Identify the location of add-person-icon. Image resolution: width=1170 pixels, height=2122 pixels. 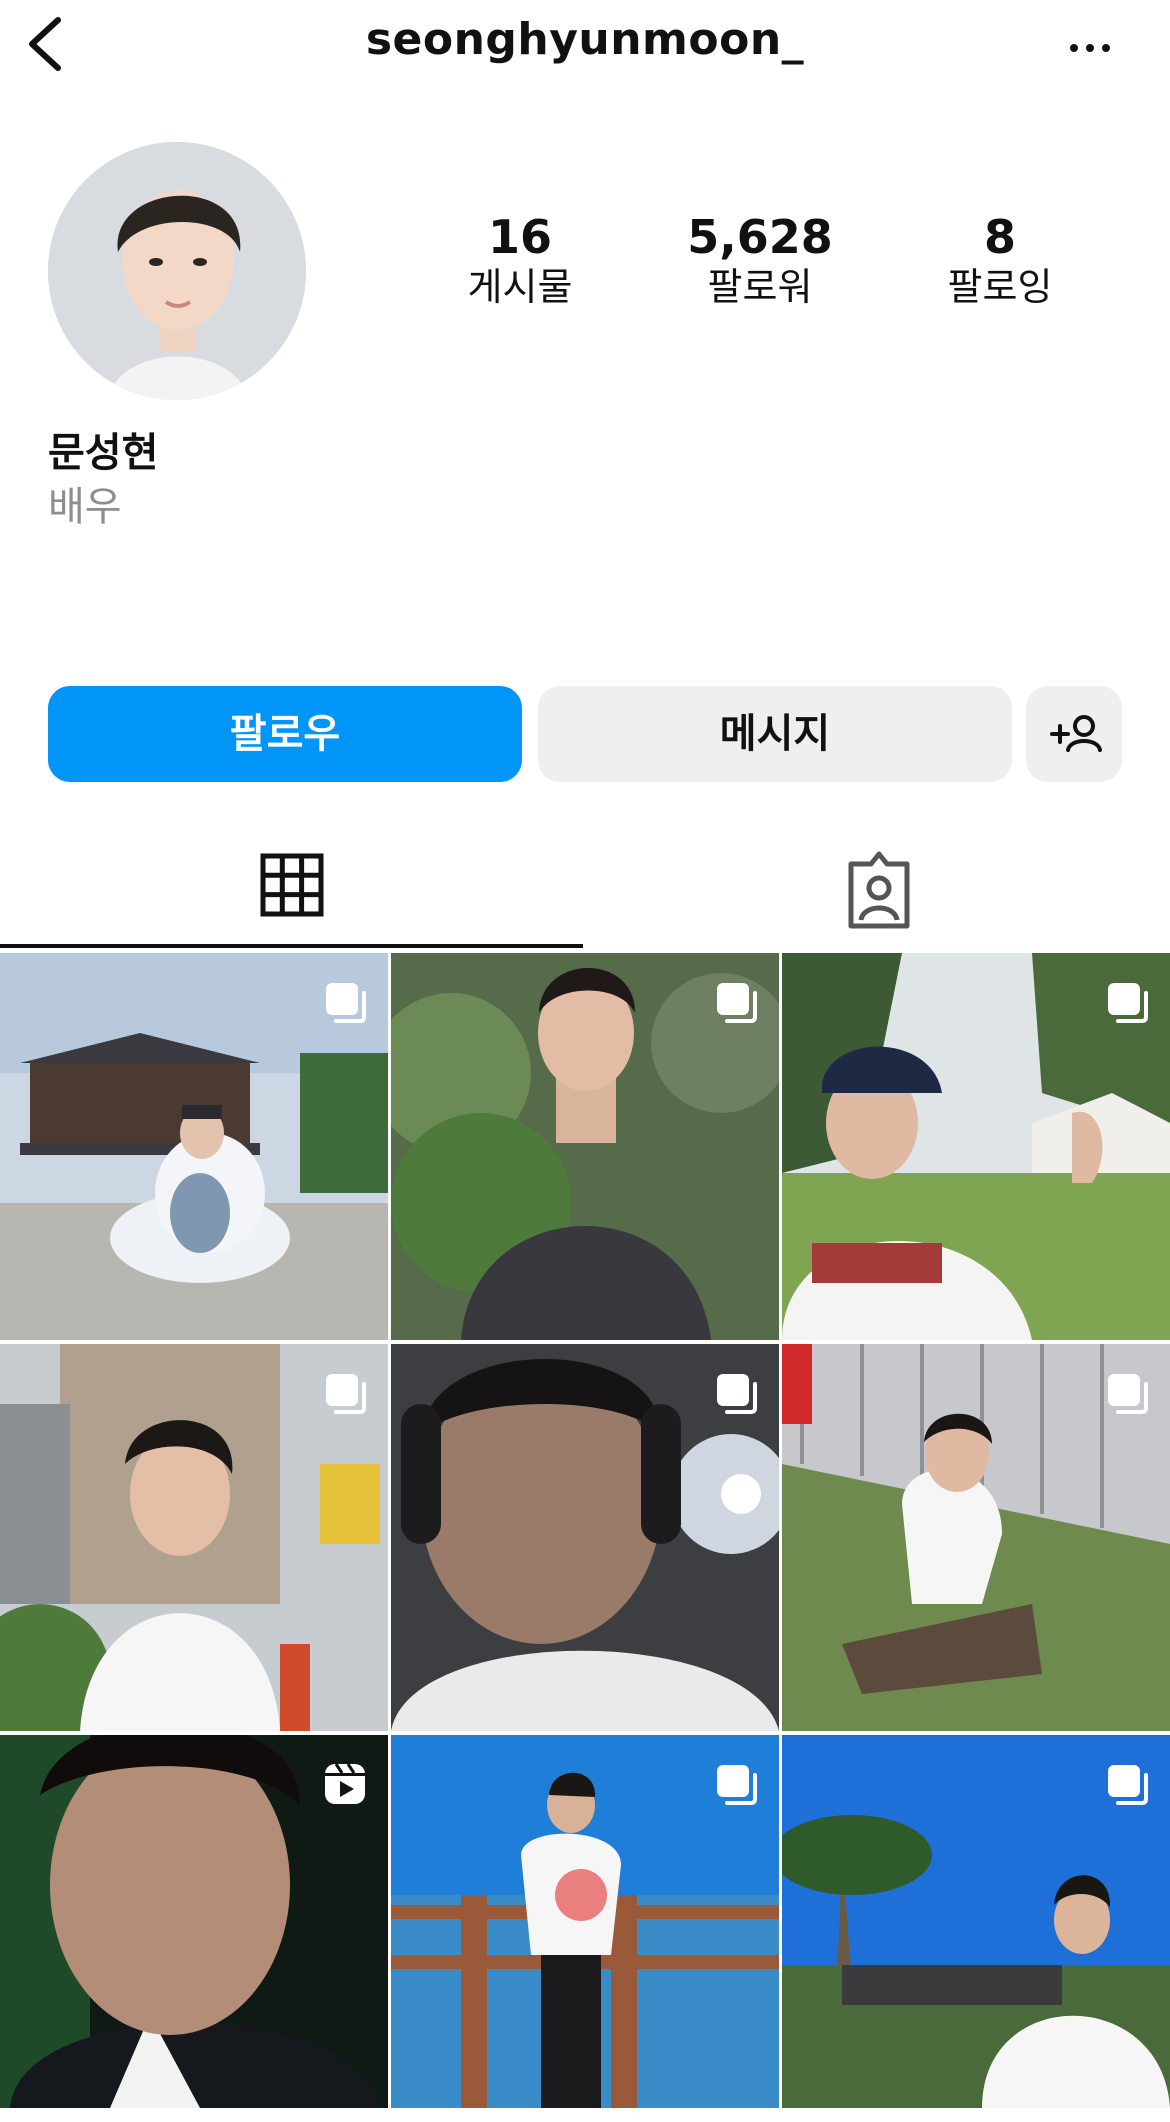
(1076, 733).